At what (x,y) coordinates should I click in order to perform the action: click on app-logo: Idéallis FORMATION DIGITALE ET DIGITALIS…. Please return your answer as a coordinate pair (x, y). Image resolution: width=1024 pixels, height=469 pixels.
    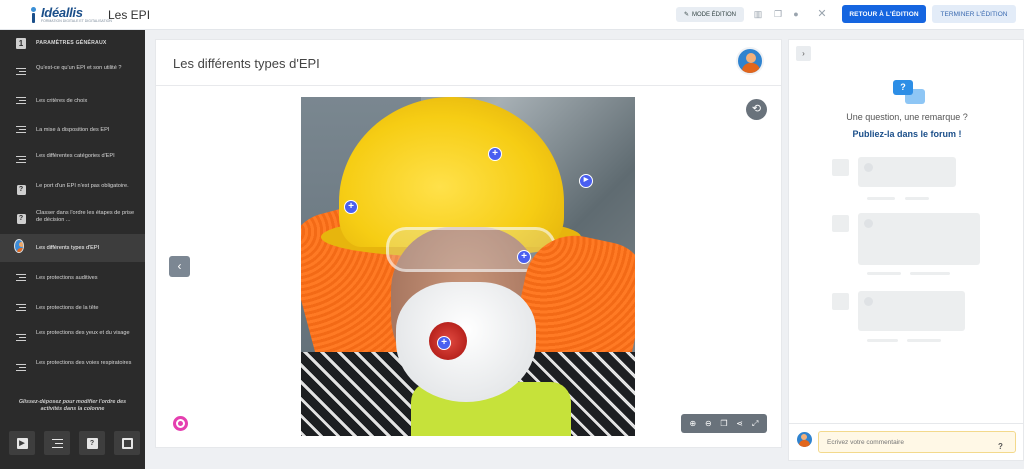
    Looking at the image, I should click on (71, 15).